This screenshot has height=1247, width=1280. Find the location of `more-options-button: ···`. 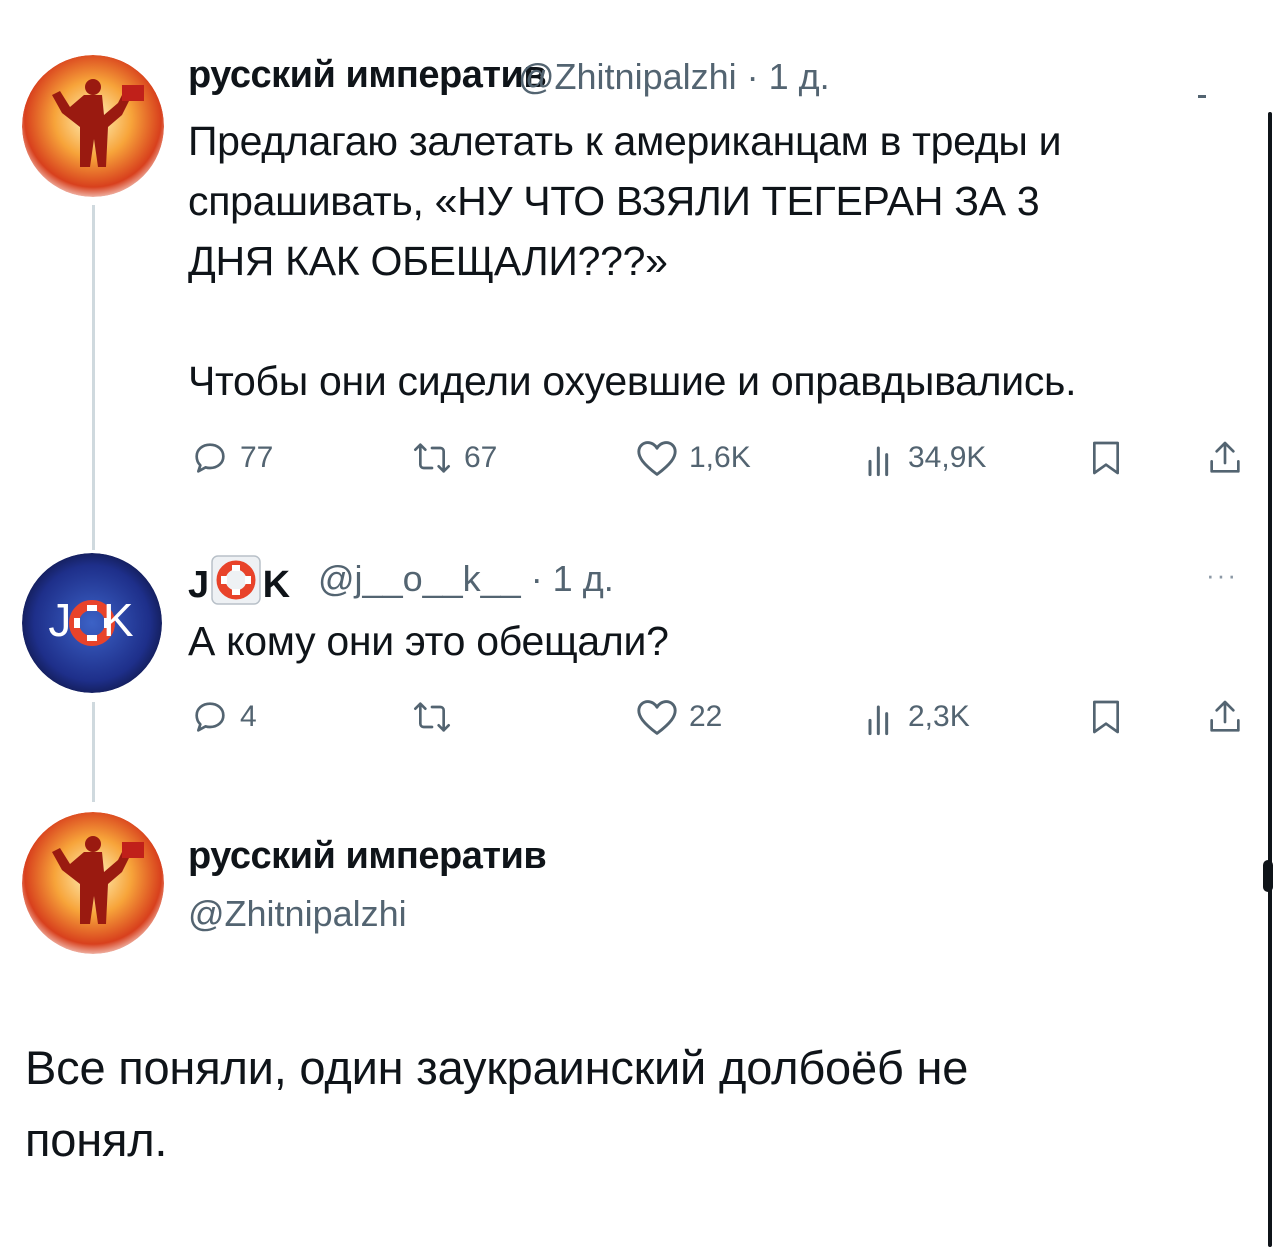

more-options-button: ··· is located at coordinates (1222, 575).